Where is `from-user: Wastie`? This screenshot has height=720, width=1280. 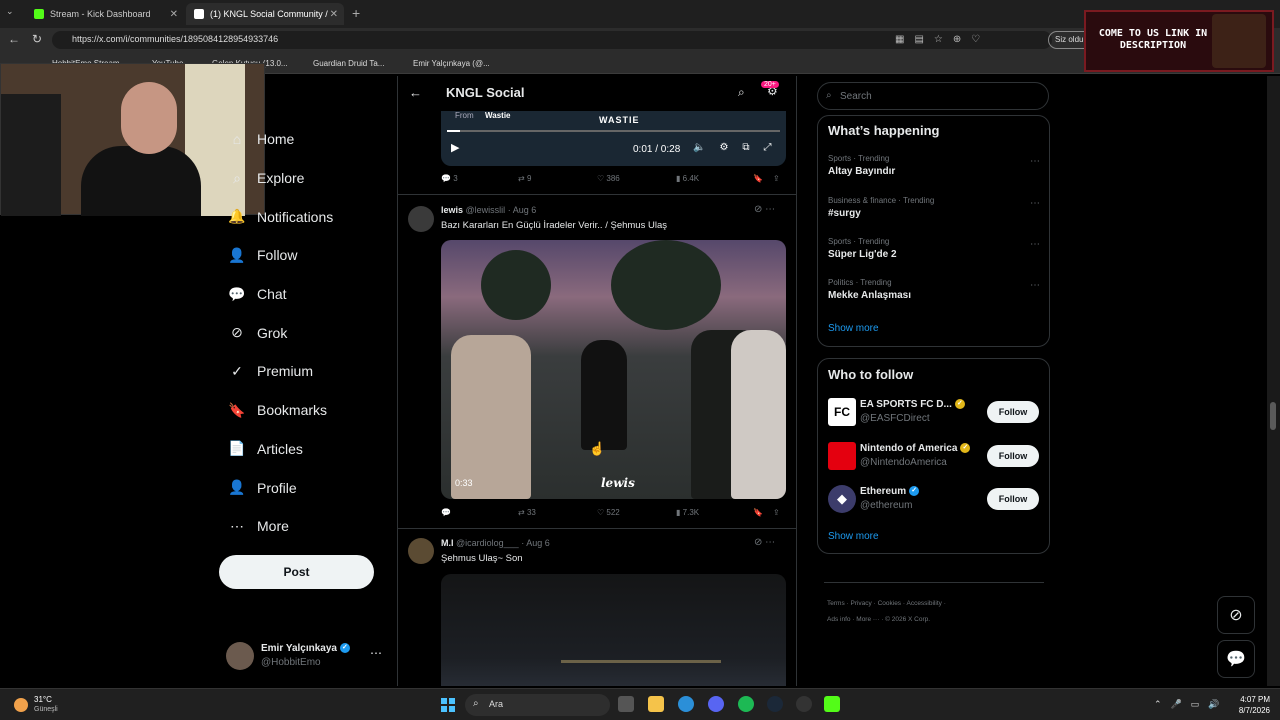
from-user: Wastie is located at coordinates (498, 115).